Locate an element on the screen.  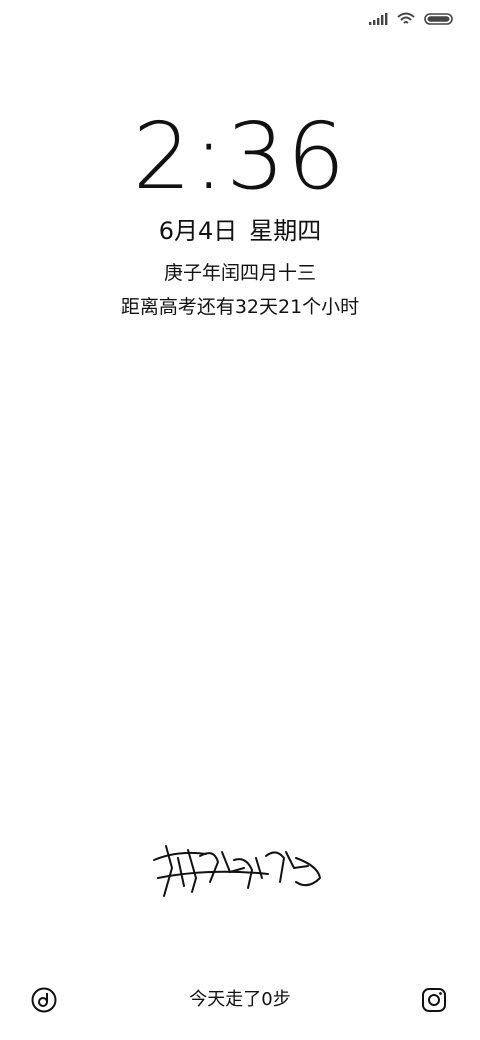
lockscreen-bottom-bar: 今天走了0步 is located at coordinates (240, 1000).